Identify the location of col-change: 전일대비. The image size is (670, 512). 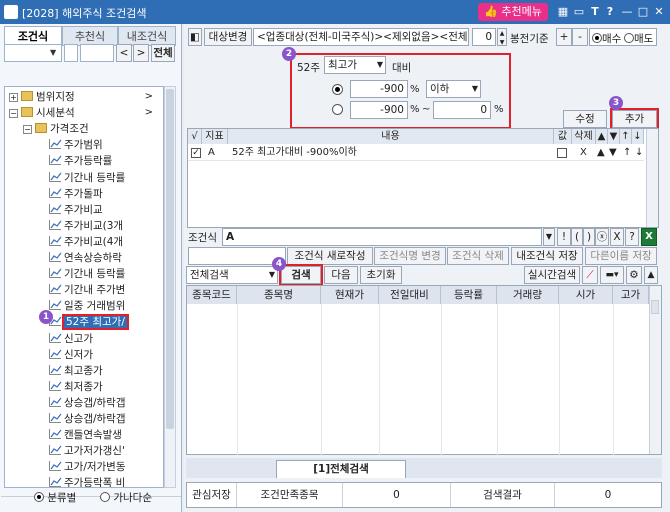
(410, 295).